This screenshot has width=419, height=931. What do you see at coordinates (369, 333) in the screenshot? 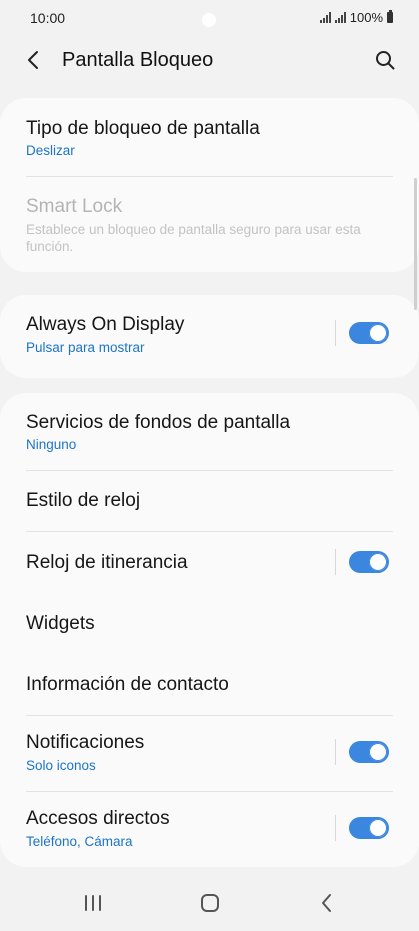
I see `aod-toggle` at bounding box center [369, 333].